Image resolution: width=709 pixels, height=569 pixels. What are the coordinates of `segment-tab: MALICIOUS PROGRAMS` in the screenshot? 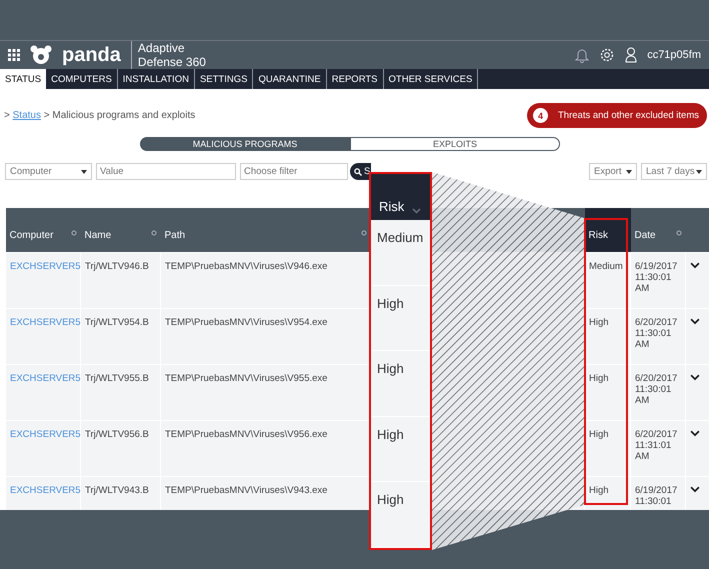 It's located at (245, 144).